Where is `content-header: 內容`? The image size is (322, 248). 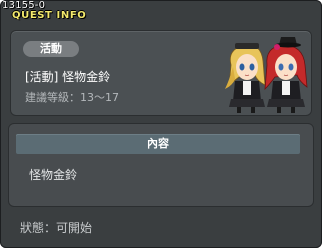
content-header: 內容 is located at coordinates (158, 144).